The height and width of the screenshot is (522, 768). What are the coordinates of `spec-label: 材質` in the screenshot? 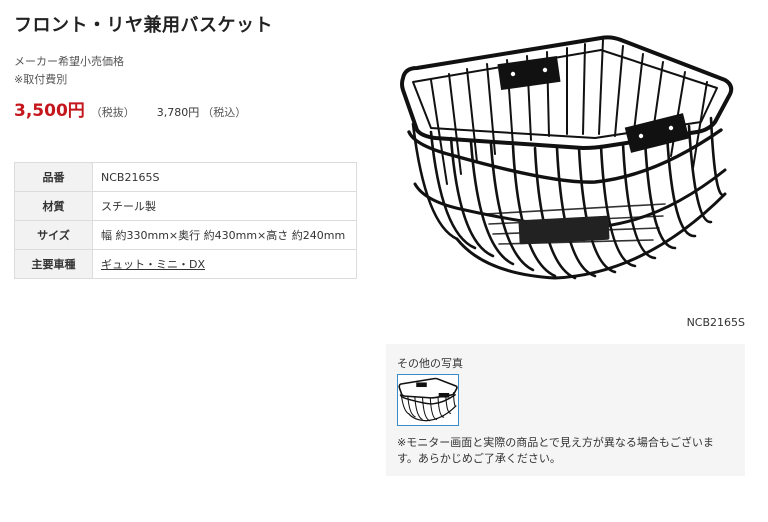 It's located at (53, 206).